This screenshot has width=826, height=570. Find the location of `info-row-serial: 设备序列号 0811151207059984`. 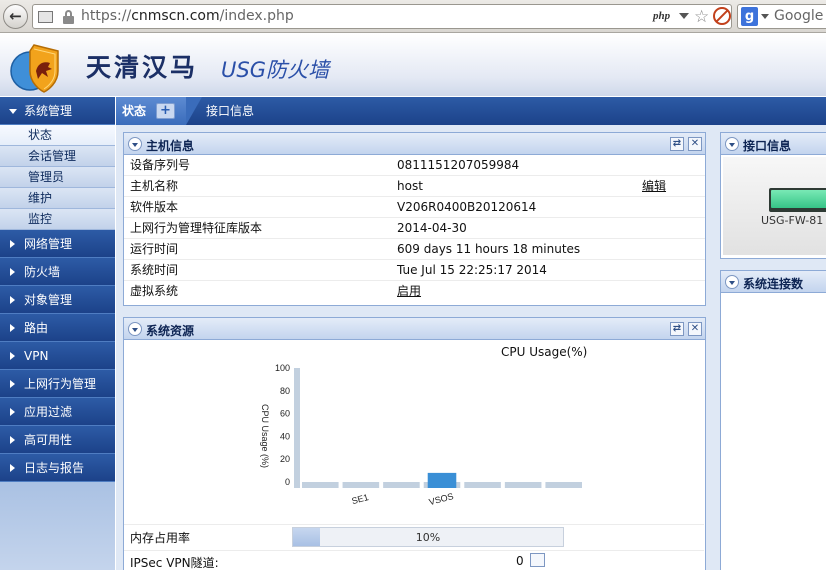

info-row-serial: 设备序列号 0811151207059984 is located at coordinates (414, 165).